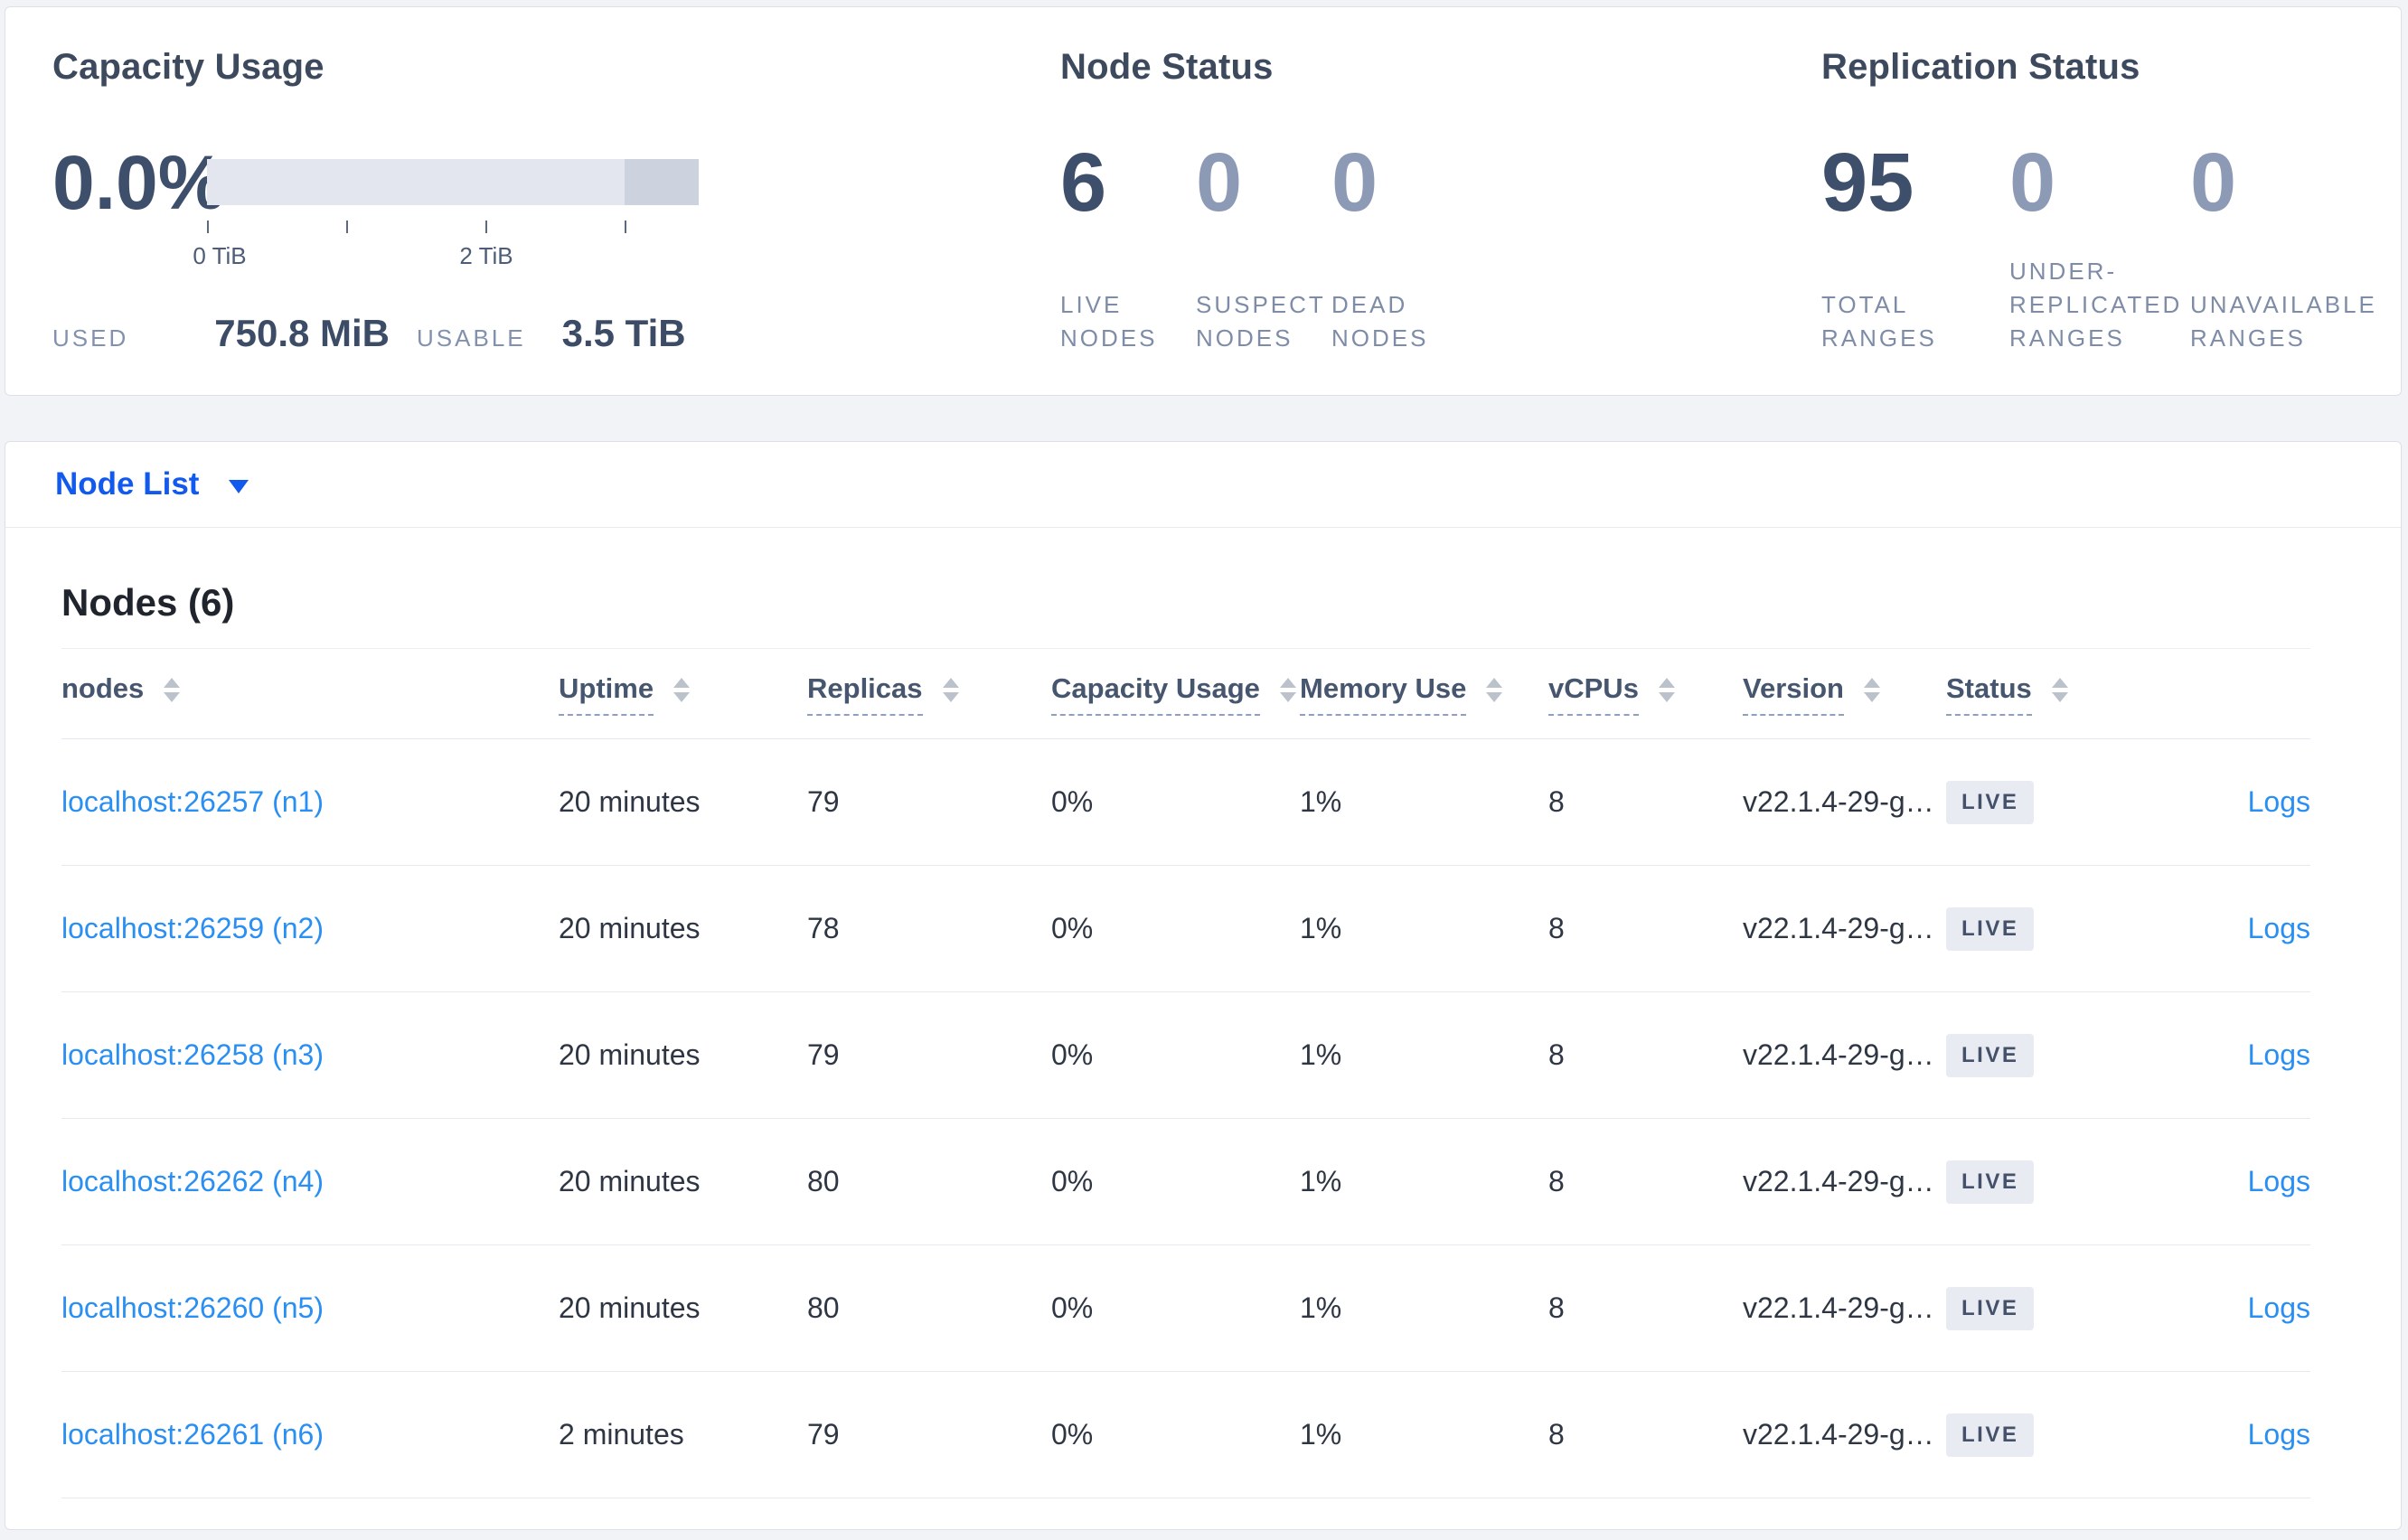 This screenshot has width=2408, height=1540. Describe the element at coordinates (1645, 694) in the screenshot. I see `column-header-vcpus: vCPUs` at that location.